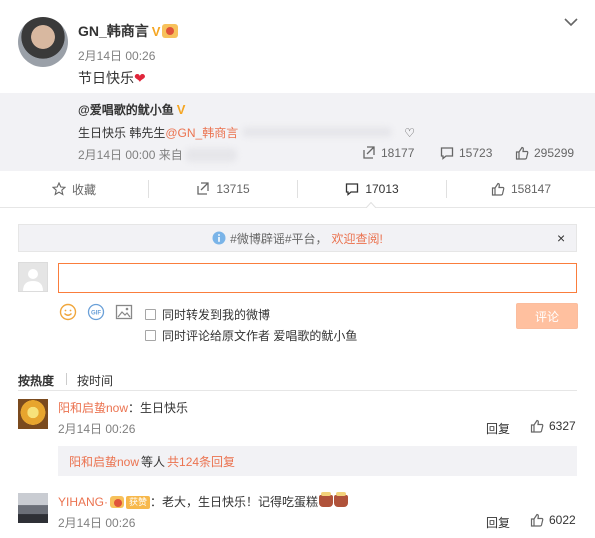 This screenshot has width=595, height=538. Describe the element at coordinates (138, 502) in the screenshot. I see `medal-badge: 获赞` at that location.